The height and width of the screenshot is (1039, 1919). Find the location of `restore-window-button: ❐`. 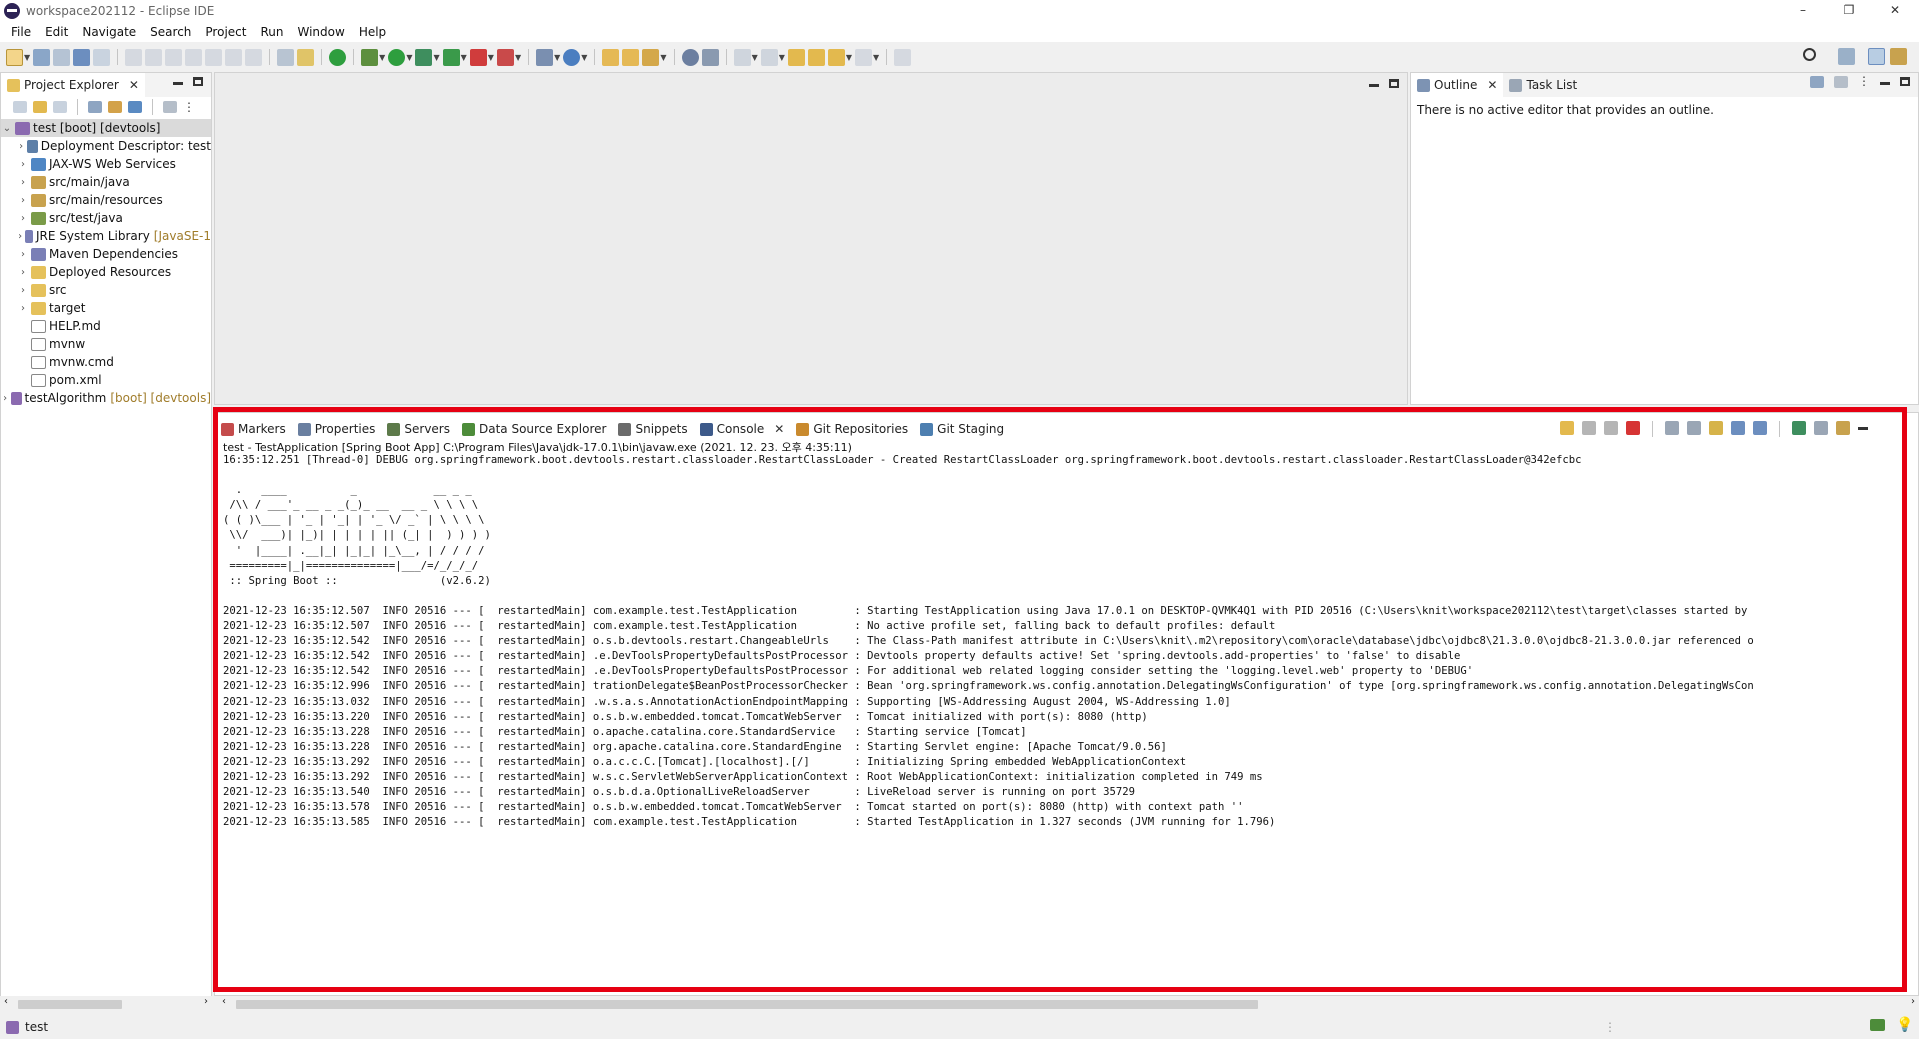

restore-window-button: ❐ is located at coordinates (1849, 11).